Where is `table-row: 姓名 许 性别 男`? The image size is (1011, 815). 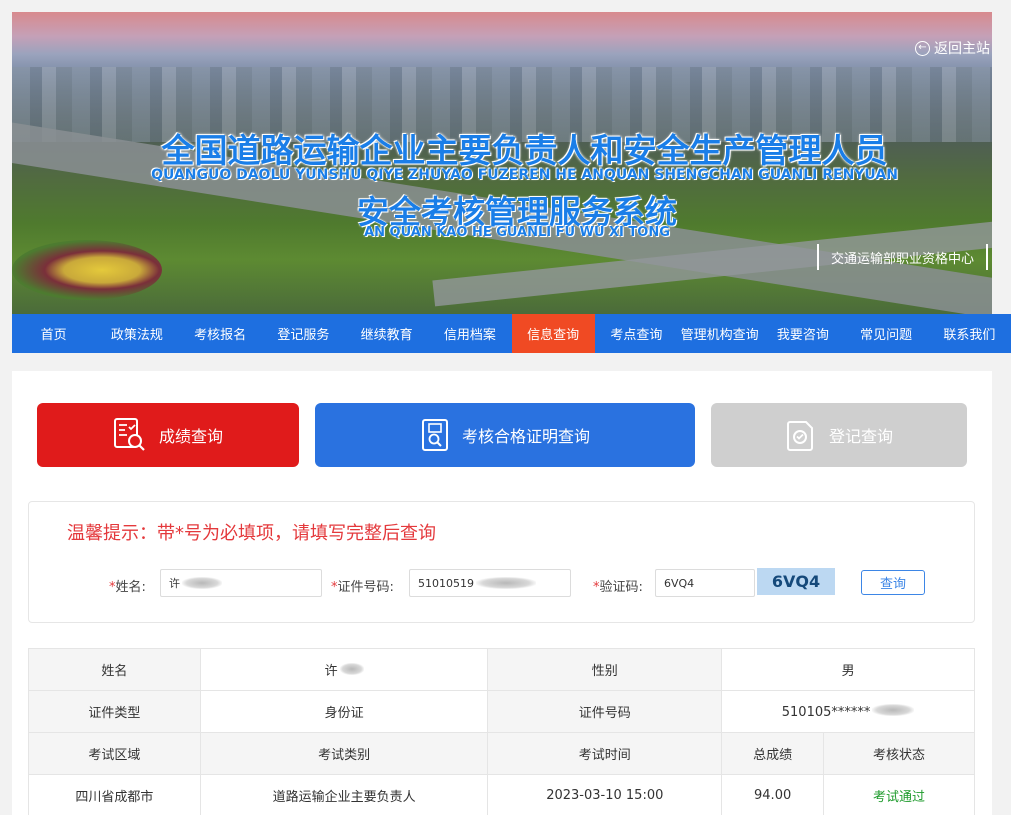
table-row: 姓名 许 性别 男 is located at coordinates (501, 669).